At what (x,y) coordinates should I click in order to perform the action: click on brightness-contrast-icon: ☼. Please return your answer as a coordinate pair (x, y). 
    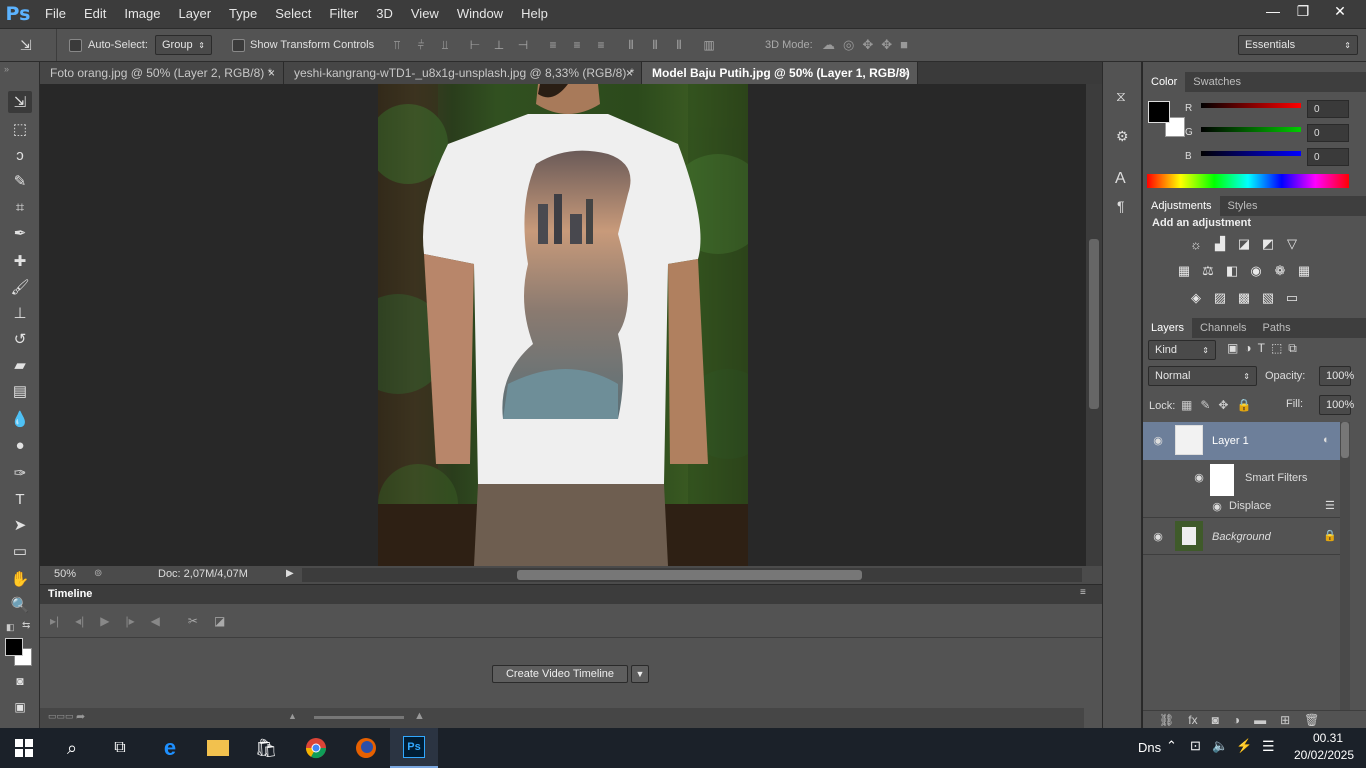
    Looking at the image, I should click on (1196, 244).